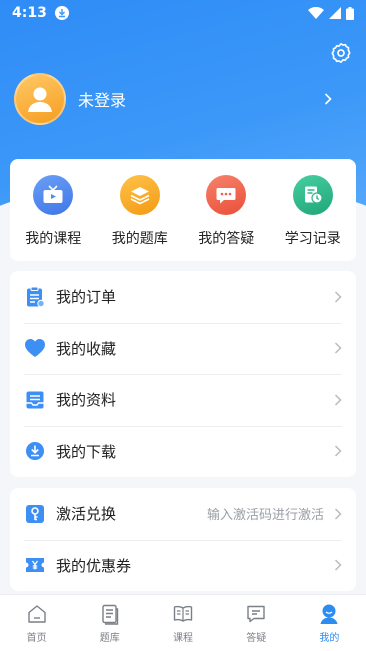 The height and width of the screenshot is (651, 366). I want to click on question-bank-icon, so click(110, 614).